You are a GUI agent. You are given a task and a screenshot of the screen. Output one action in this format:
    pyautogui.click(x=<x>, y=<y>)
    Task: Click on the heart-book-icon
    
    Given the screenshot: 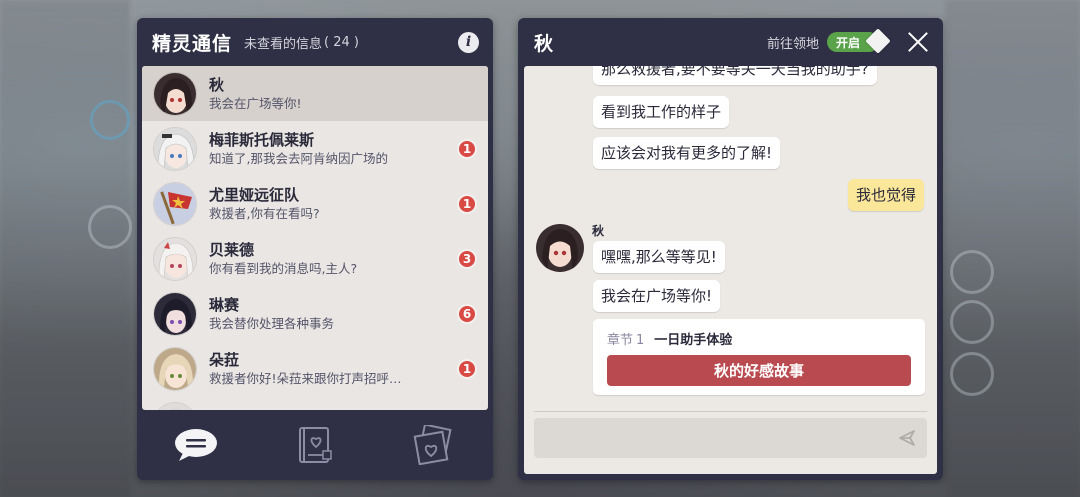 What is the action you would take?
    pyautogui.click(x=315, y=445)
    